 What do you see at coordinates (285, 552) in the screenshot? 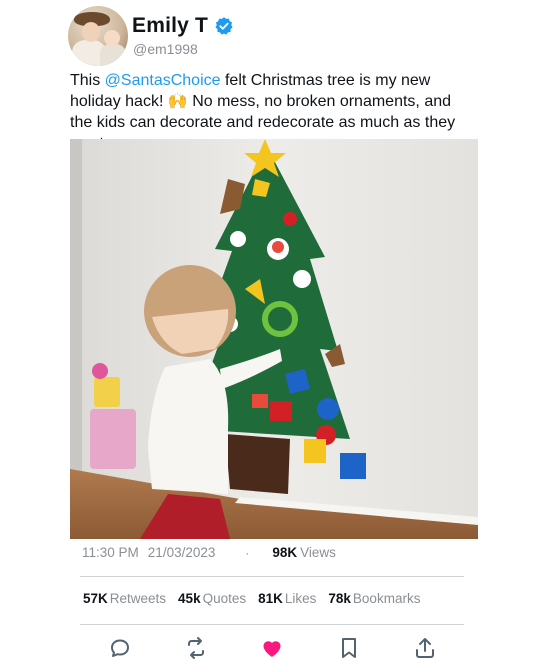
I see `views-count: 98K` at bounding box center [285, 552].